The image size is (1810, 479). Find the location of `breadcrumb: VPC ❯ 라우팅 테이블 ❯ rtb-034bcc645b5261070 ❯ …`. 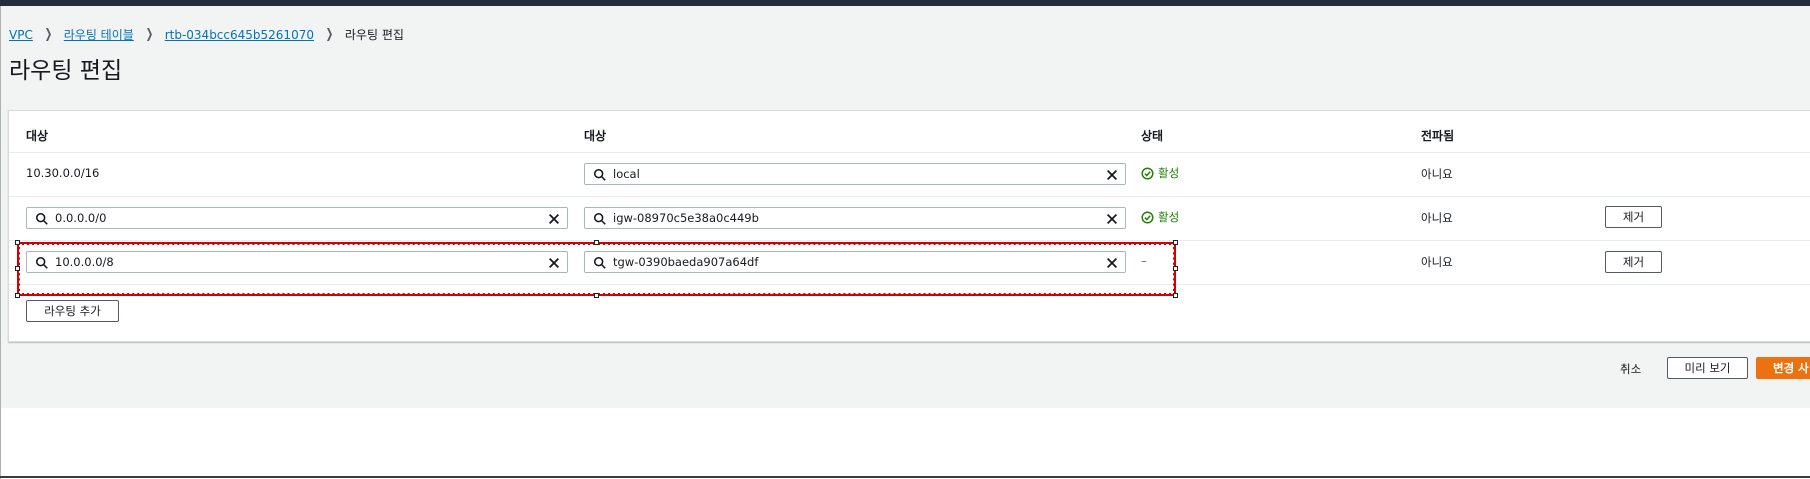

breadcrumb: VPC ❯ 라우팅 테이블 ❯ rtb-034bcc645b5261070 ❯ … is located at coordinates (206, 34).